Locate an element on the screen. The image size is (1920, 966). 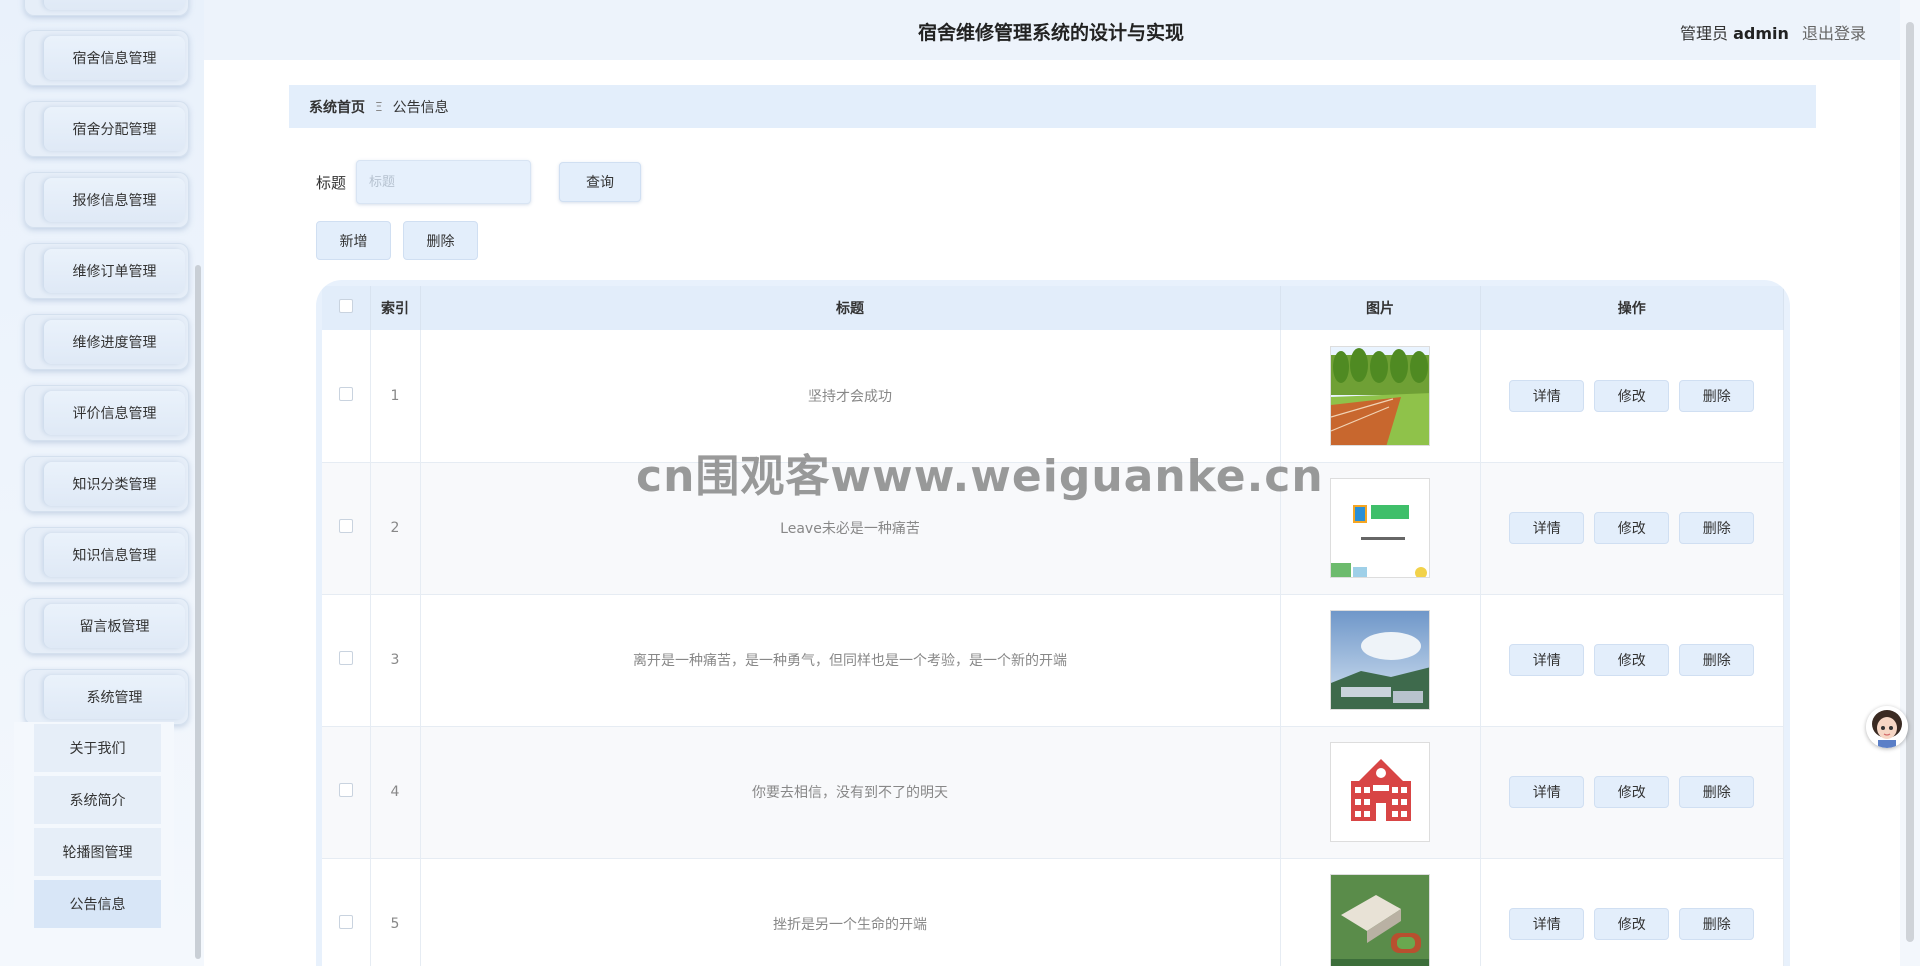
breadcrumb-separator-icon: Ξ is located at coordinates (379, 106).